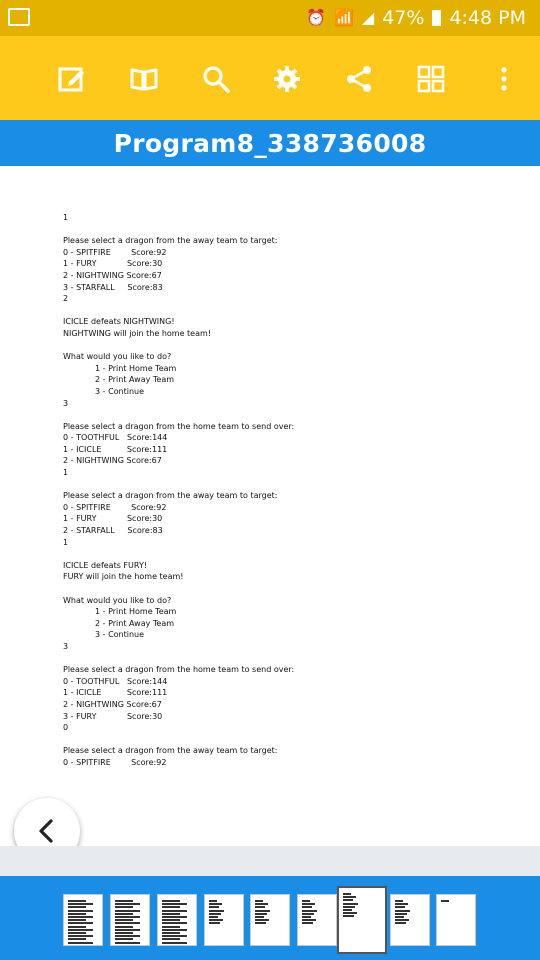 Image resolution: width=540 pixels, height=960 pixels. Describe the element at coordinates (137, 333) in the screenshot. I see `document-line: NIGHTWING will join the home team!` at that location.